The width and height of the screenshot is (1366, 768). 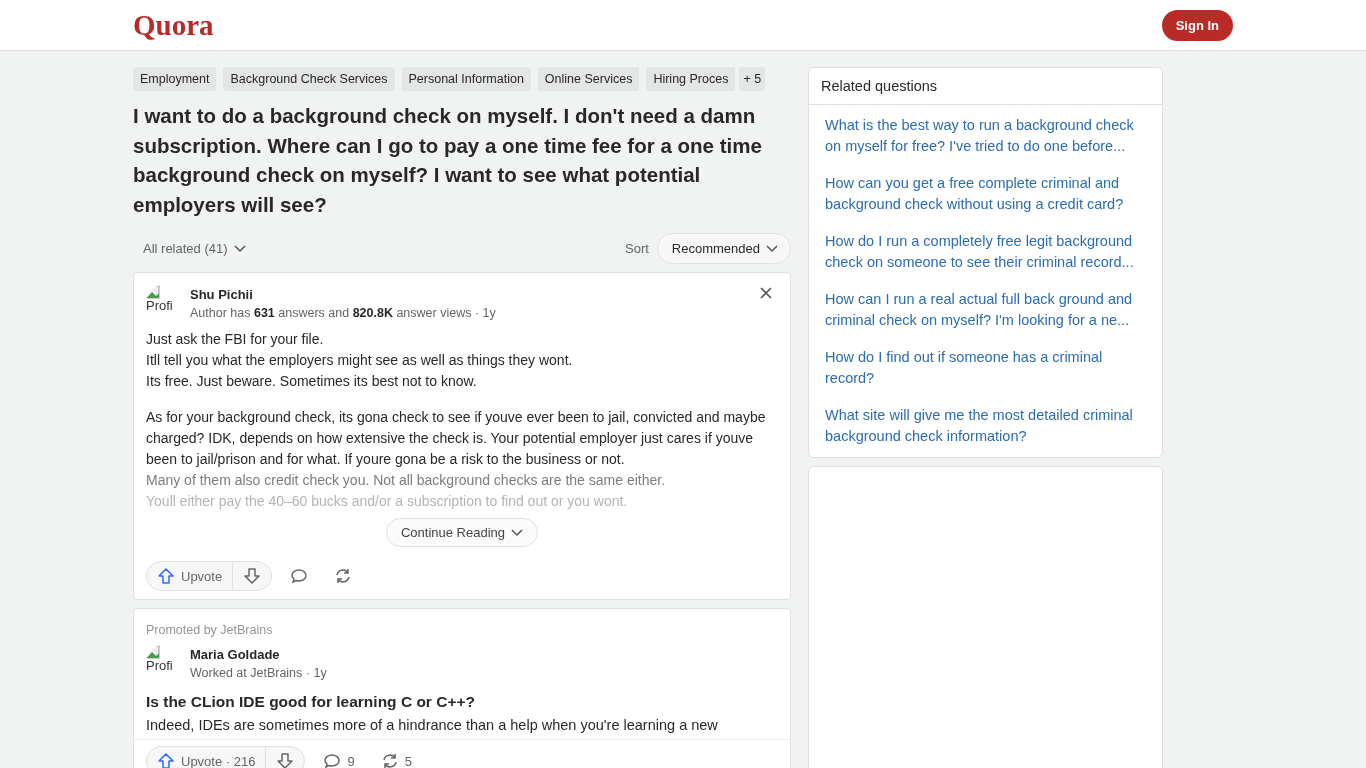 What do you see at coordinates (448, 160) in the screenshot?
I see `question-title: I want to do a background check on myself. I don't need a damn subscription. Where can I go to pay a one time fee for a one time background check on myself? I want to see what potential employers will see?` at bounding box center [448, 160].